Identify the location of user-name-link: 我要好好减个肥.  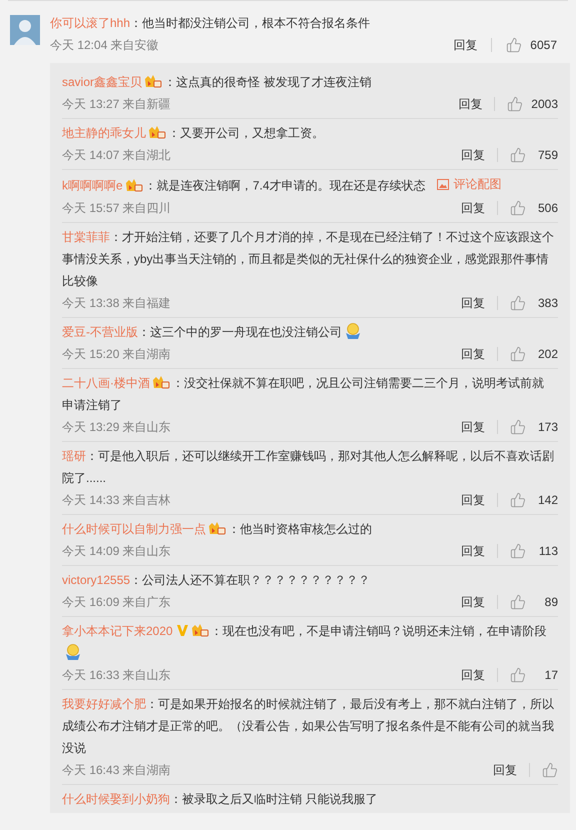
(104, 703).